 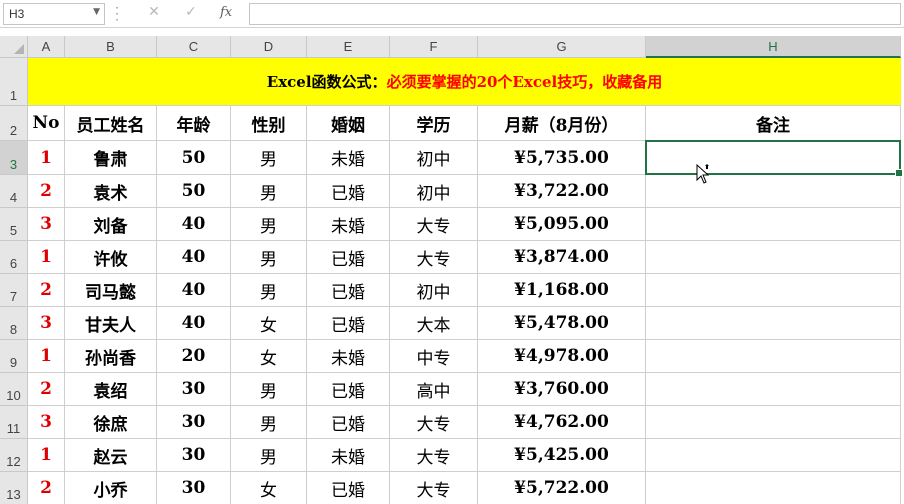 What do you see at coordinates (154, 12) in the screenshot?
I see `cancel-icon: ✕` at bounding box center [154, 12].